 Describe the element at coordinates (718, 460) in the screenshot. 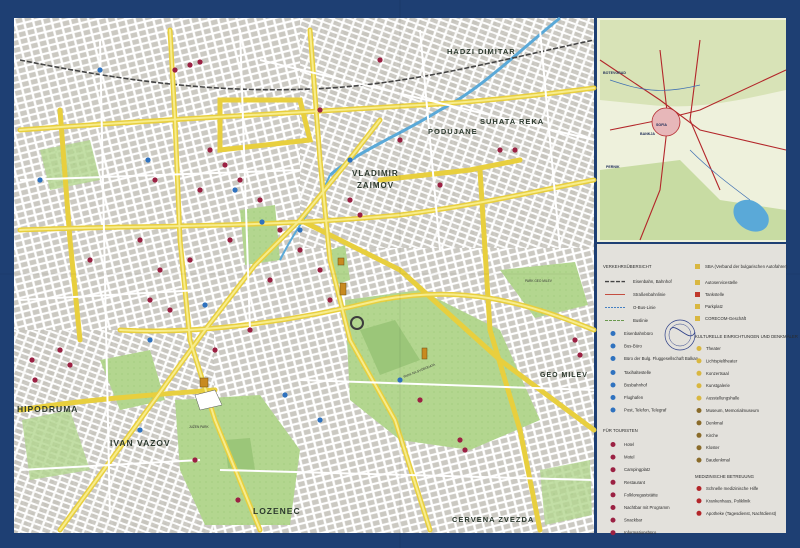

I see `legend-item-culture: Baudenkmal` at that location.